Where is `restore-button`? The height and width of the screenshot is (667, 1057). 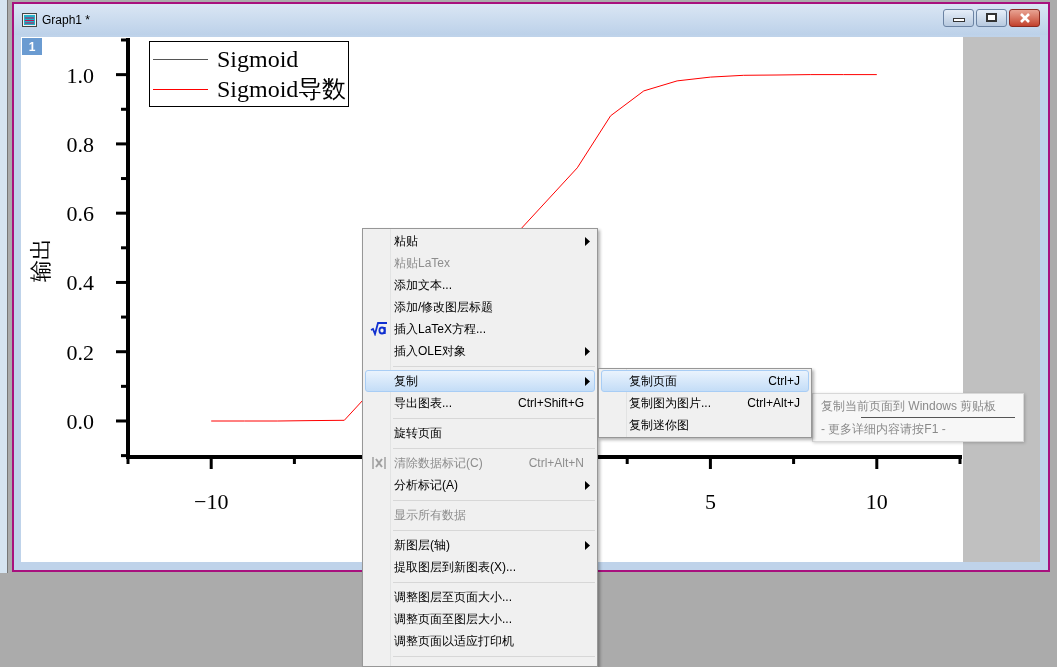
restore-button is located at coordinates (991, 17).